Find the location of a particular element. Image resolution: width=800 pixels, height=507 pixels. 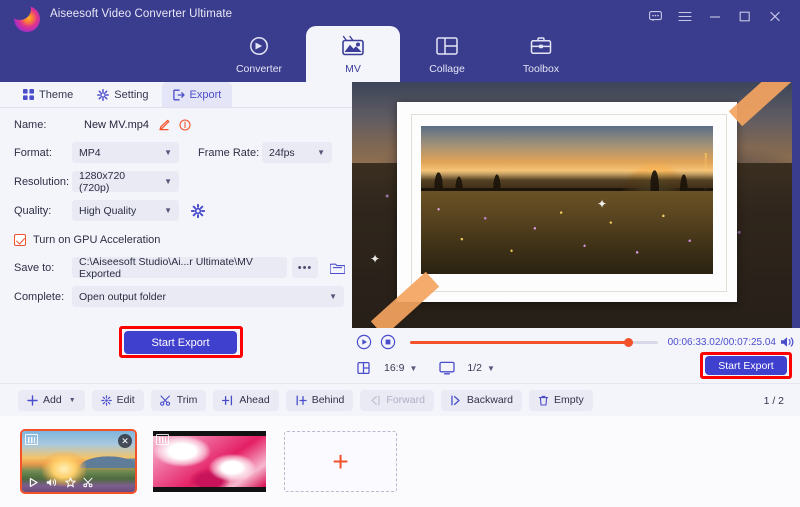

resolution-value: 1280x720 (720p) is located at coordinates (102, 181).